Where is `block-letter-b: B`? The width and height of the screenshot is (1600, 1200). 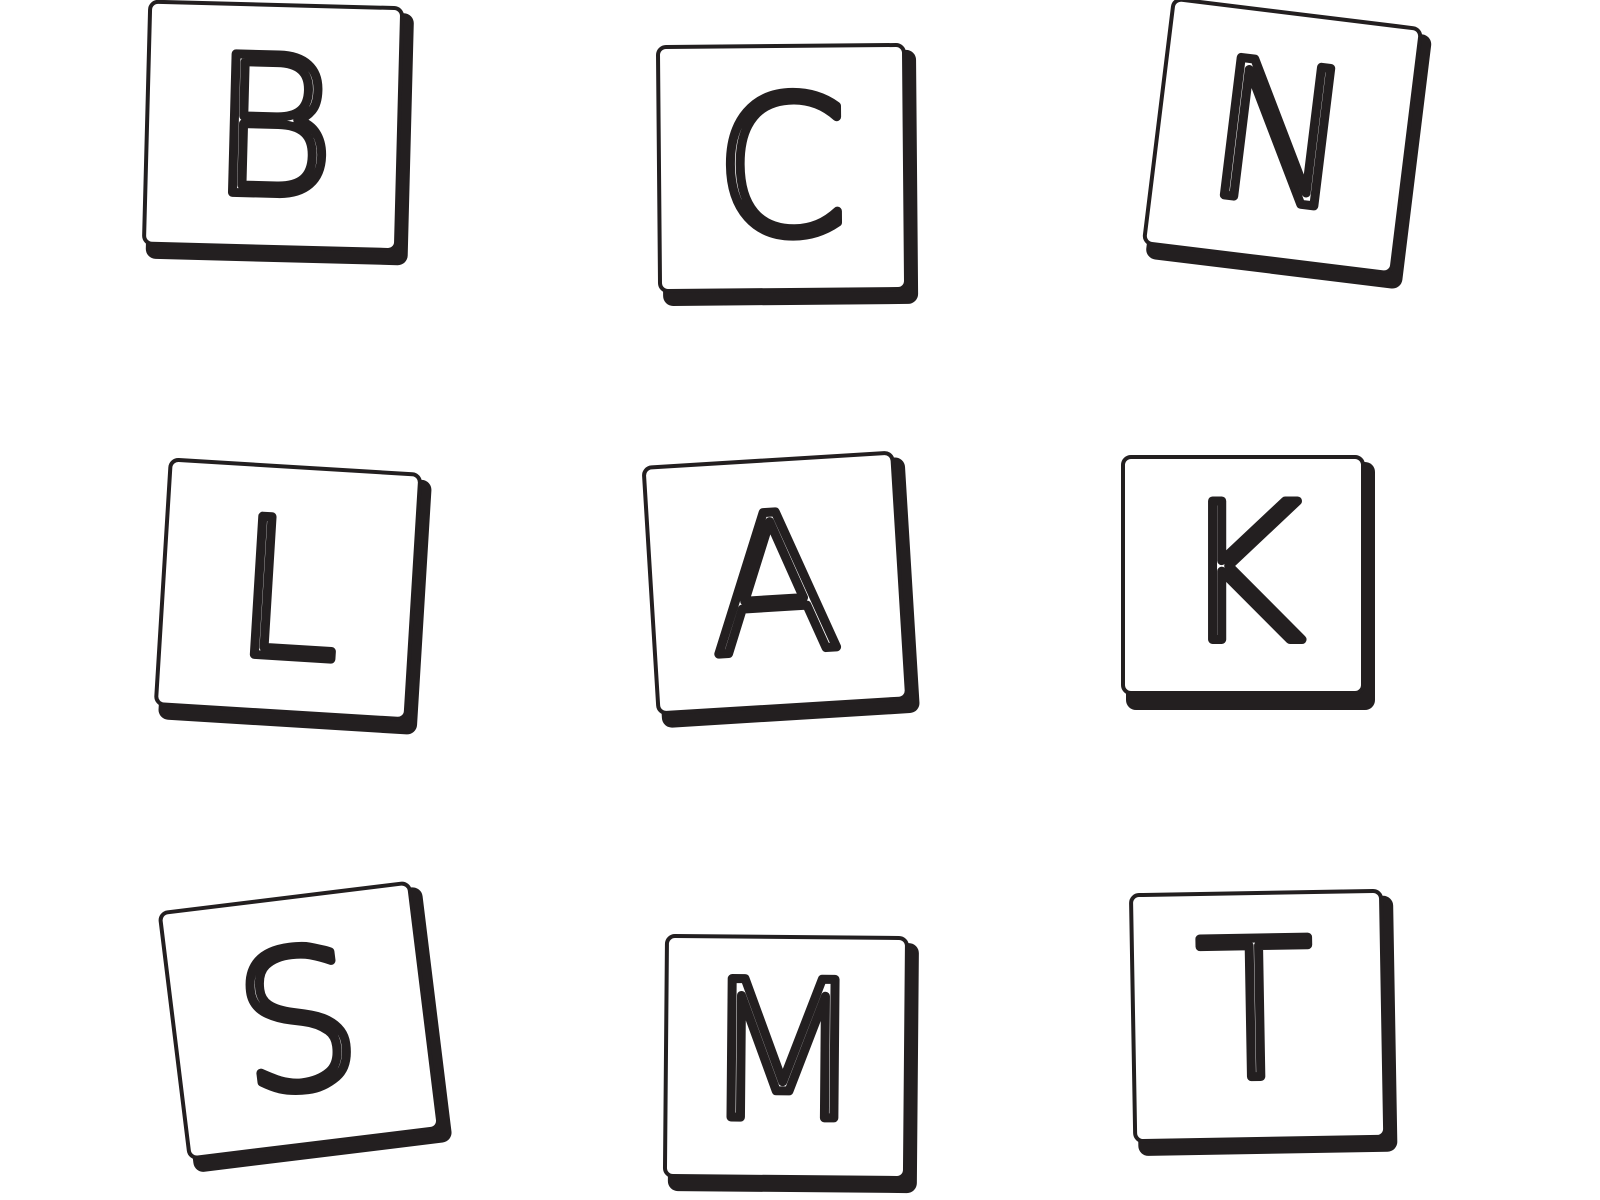
block-letter-b: B is located at coordinates (273, 128).